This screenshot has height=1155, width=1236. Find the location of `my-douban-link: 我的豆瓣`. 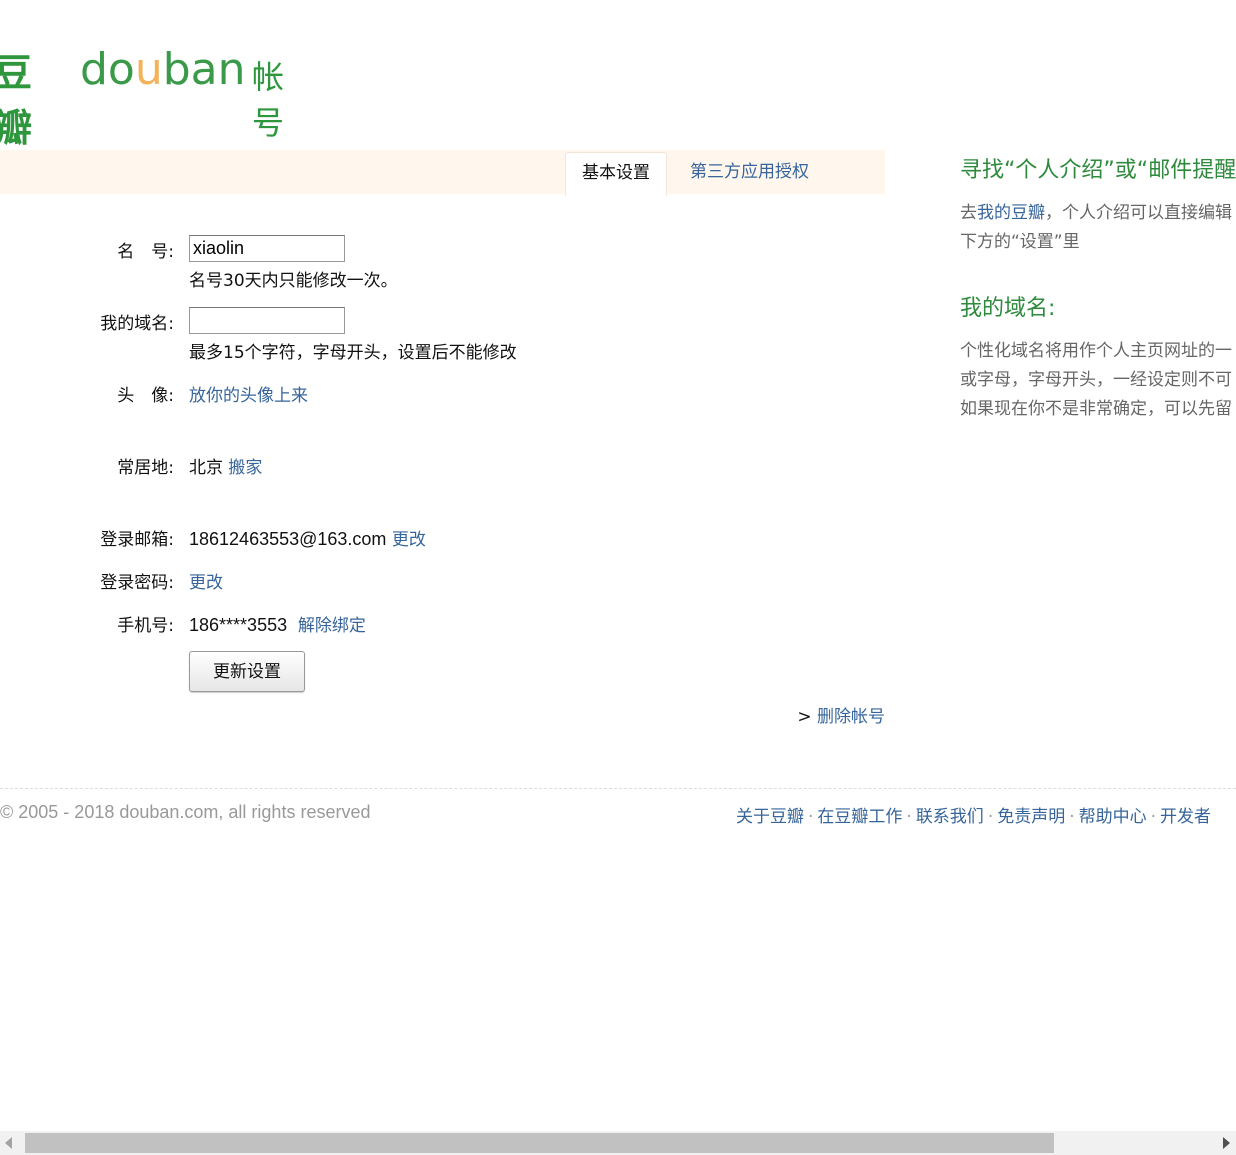

my-douban-link: 我的豆瓣 is located at coordinates (1011, 213).